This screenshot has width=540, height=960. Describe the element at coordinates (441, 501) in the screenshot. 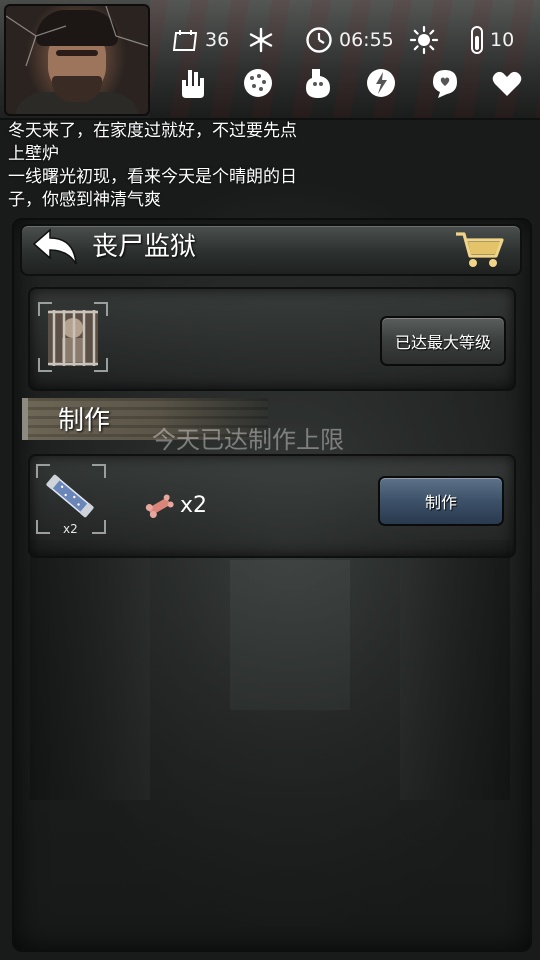

I see `craft-button: 制作` at that location.